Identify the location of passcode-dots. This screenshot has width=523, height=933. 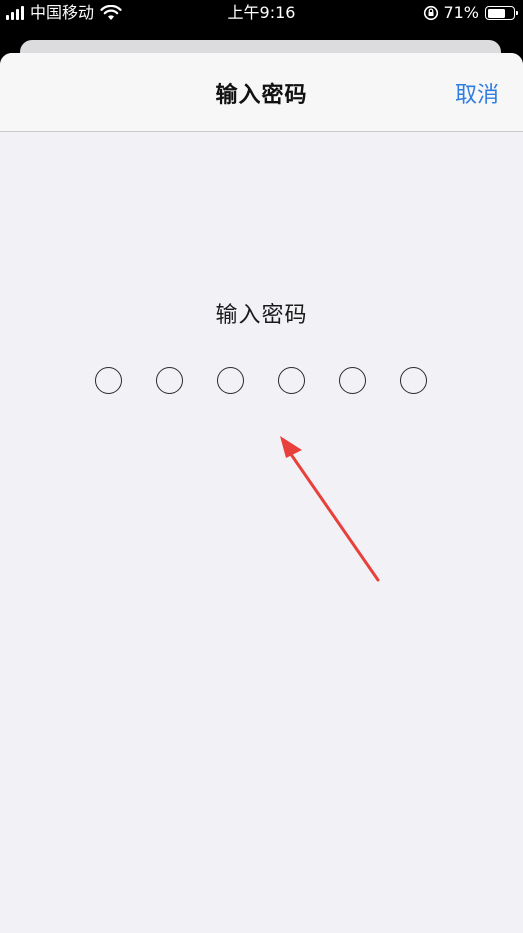
(261, 381).